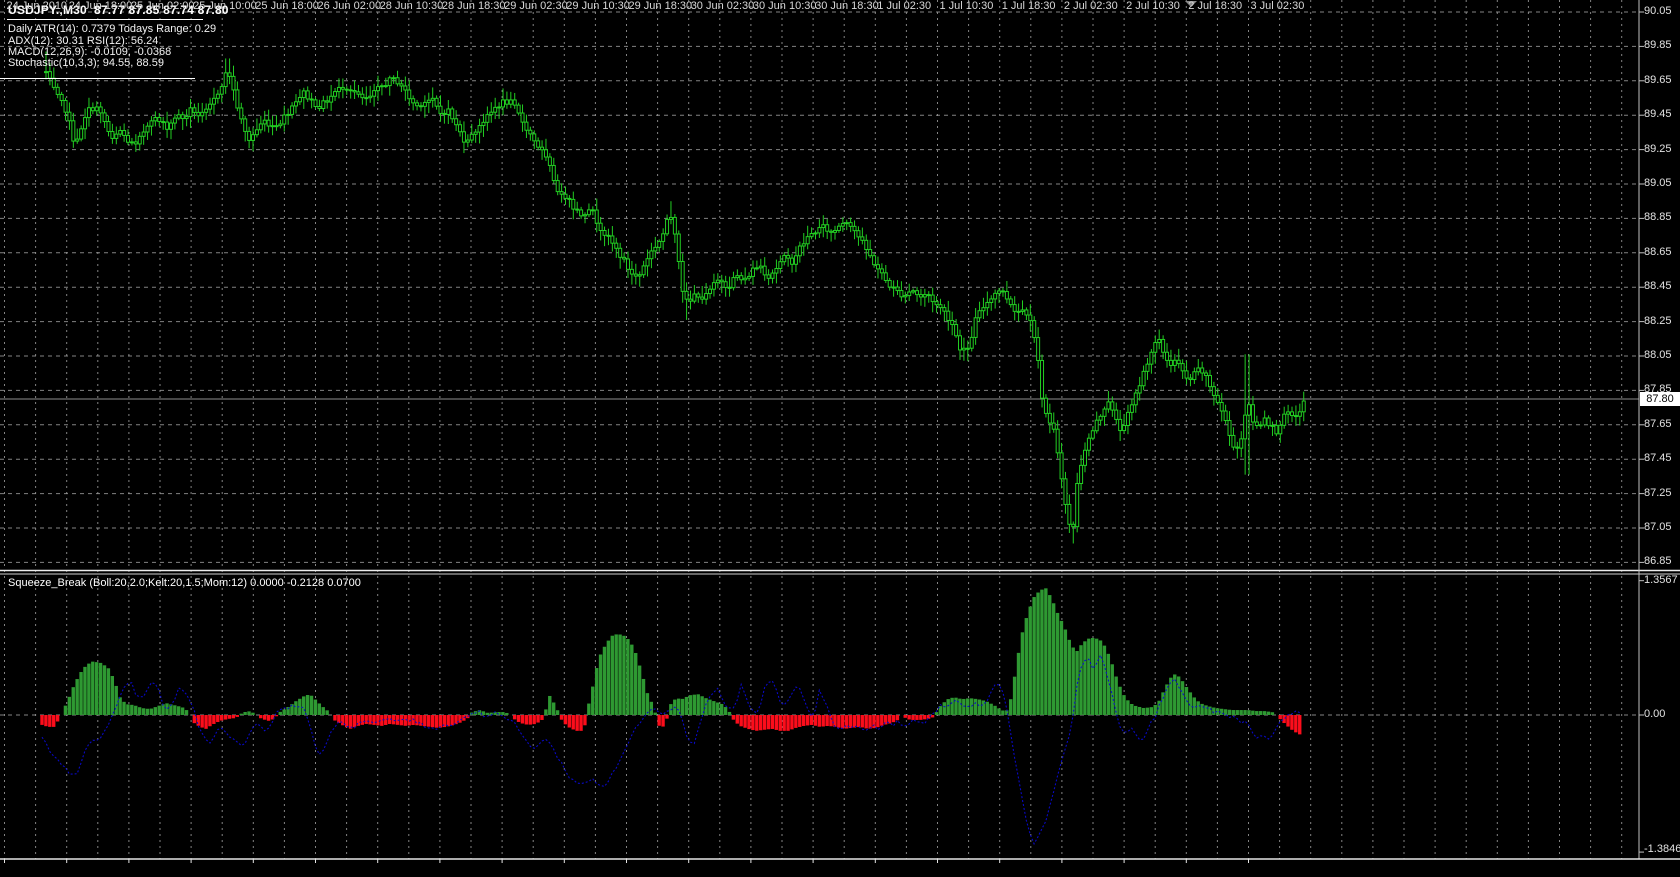 This screenshot has width=1680, height=877. Describe the element at coordinates (1153, 6) in the screenshot. I see `time-axis-label: 2 Jul 10:30` at that location.